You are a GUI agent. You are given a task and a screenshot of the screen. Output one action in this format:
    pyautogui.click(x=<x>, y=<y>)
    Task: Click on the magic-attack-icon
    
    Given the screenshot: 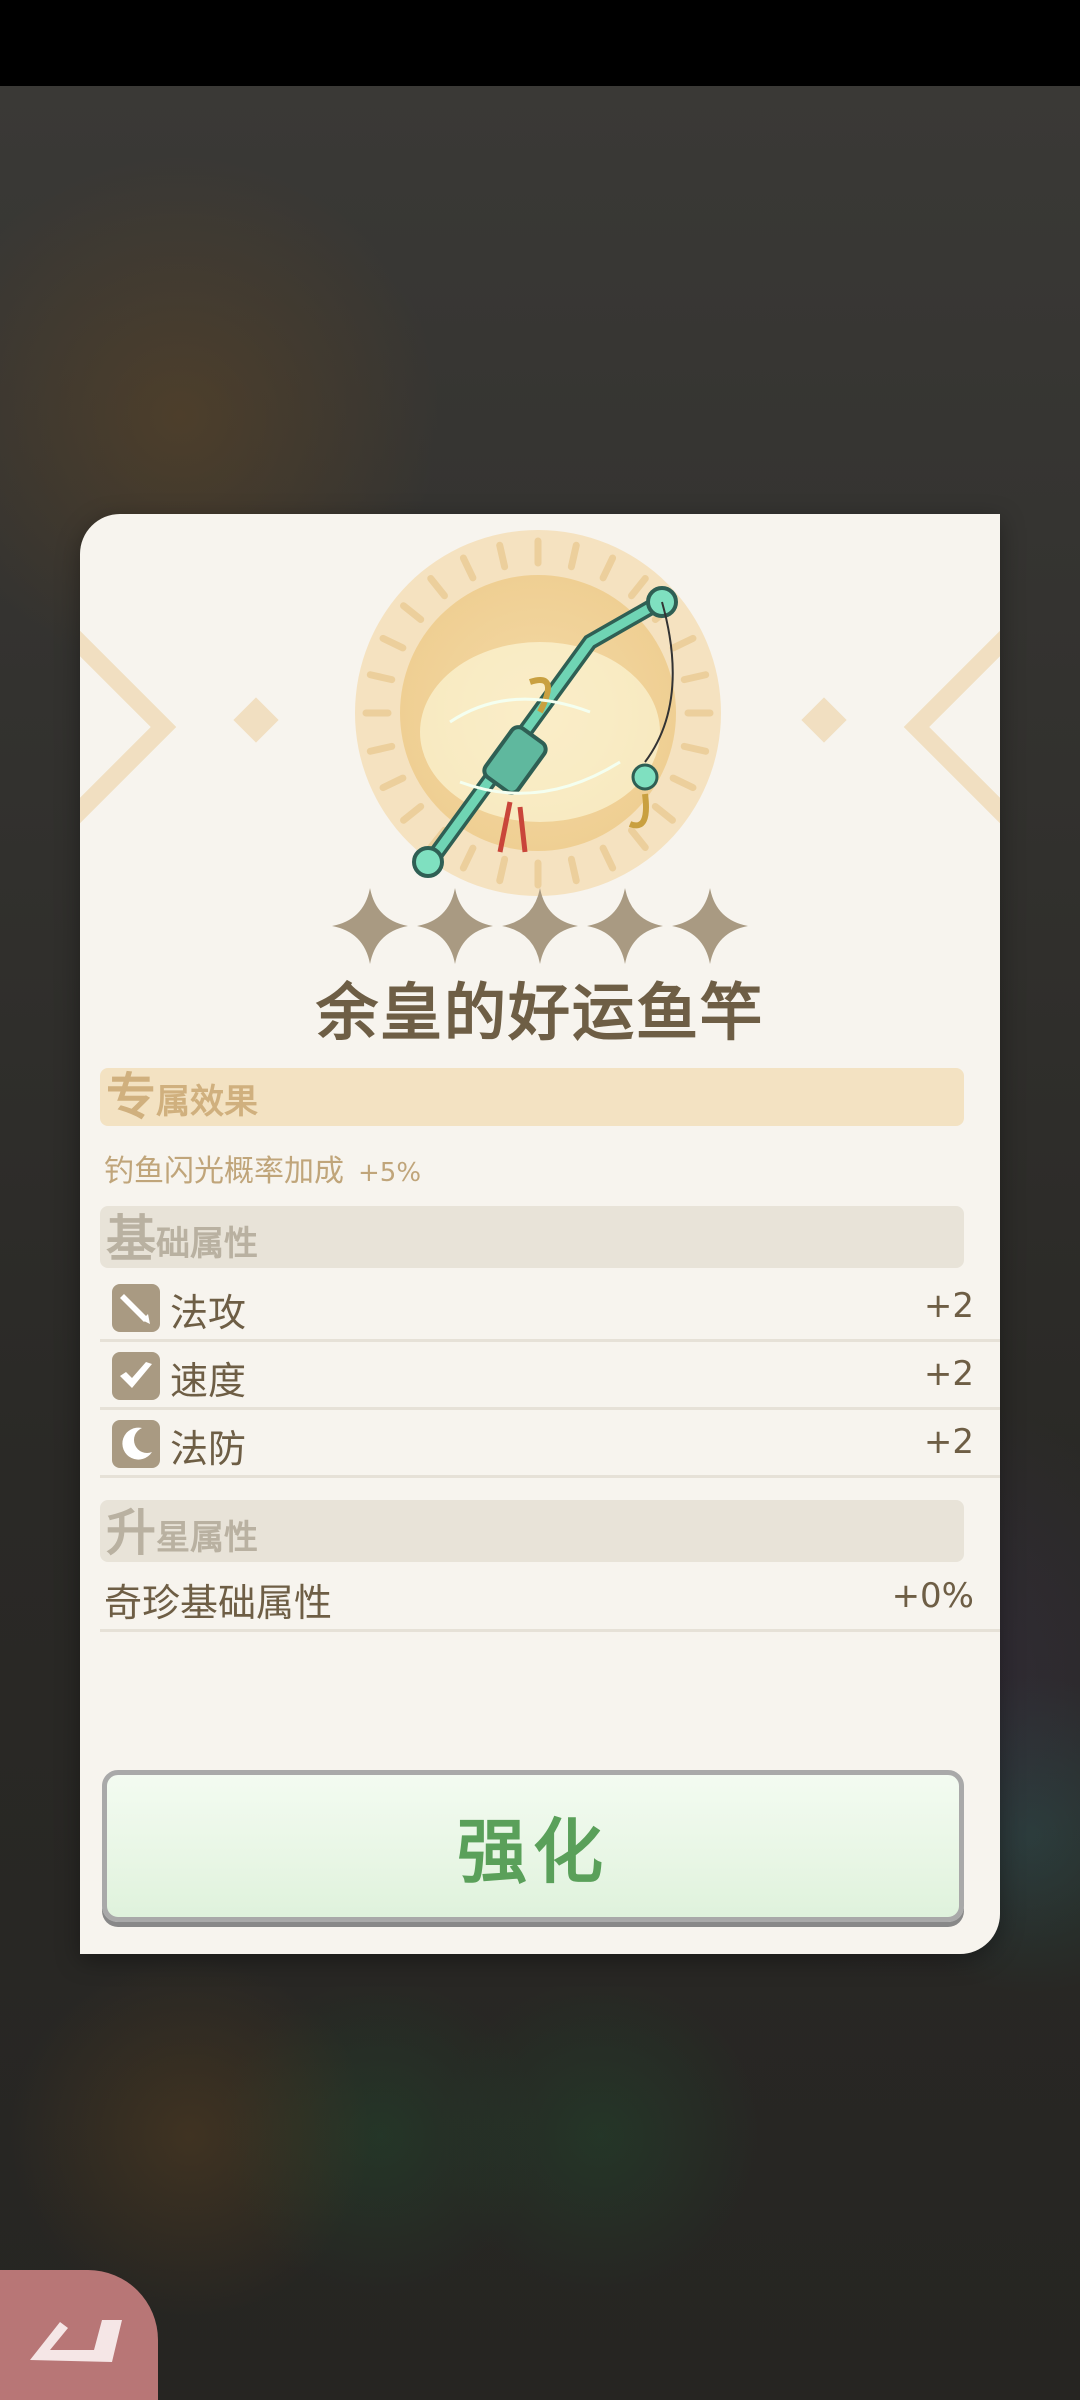 What is the action you would take?
    pyautogui.click(x=136, y=1308)
    